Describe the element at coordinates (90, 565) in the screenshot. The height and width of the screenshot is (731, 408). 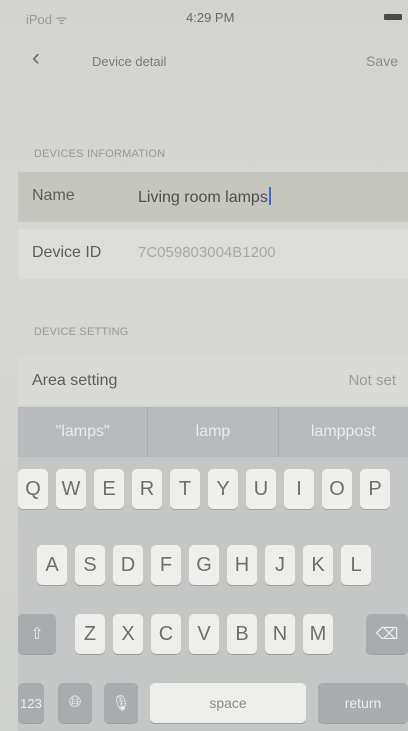
I see `key-s: S` at that location.